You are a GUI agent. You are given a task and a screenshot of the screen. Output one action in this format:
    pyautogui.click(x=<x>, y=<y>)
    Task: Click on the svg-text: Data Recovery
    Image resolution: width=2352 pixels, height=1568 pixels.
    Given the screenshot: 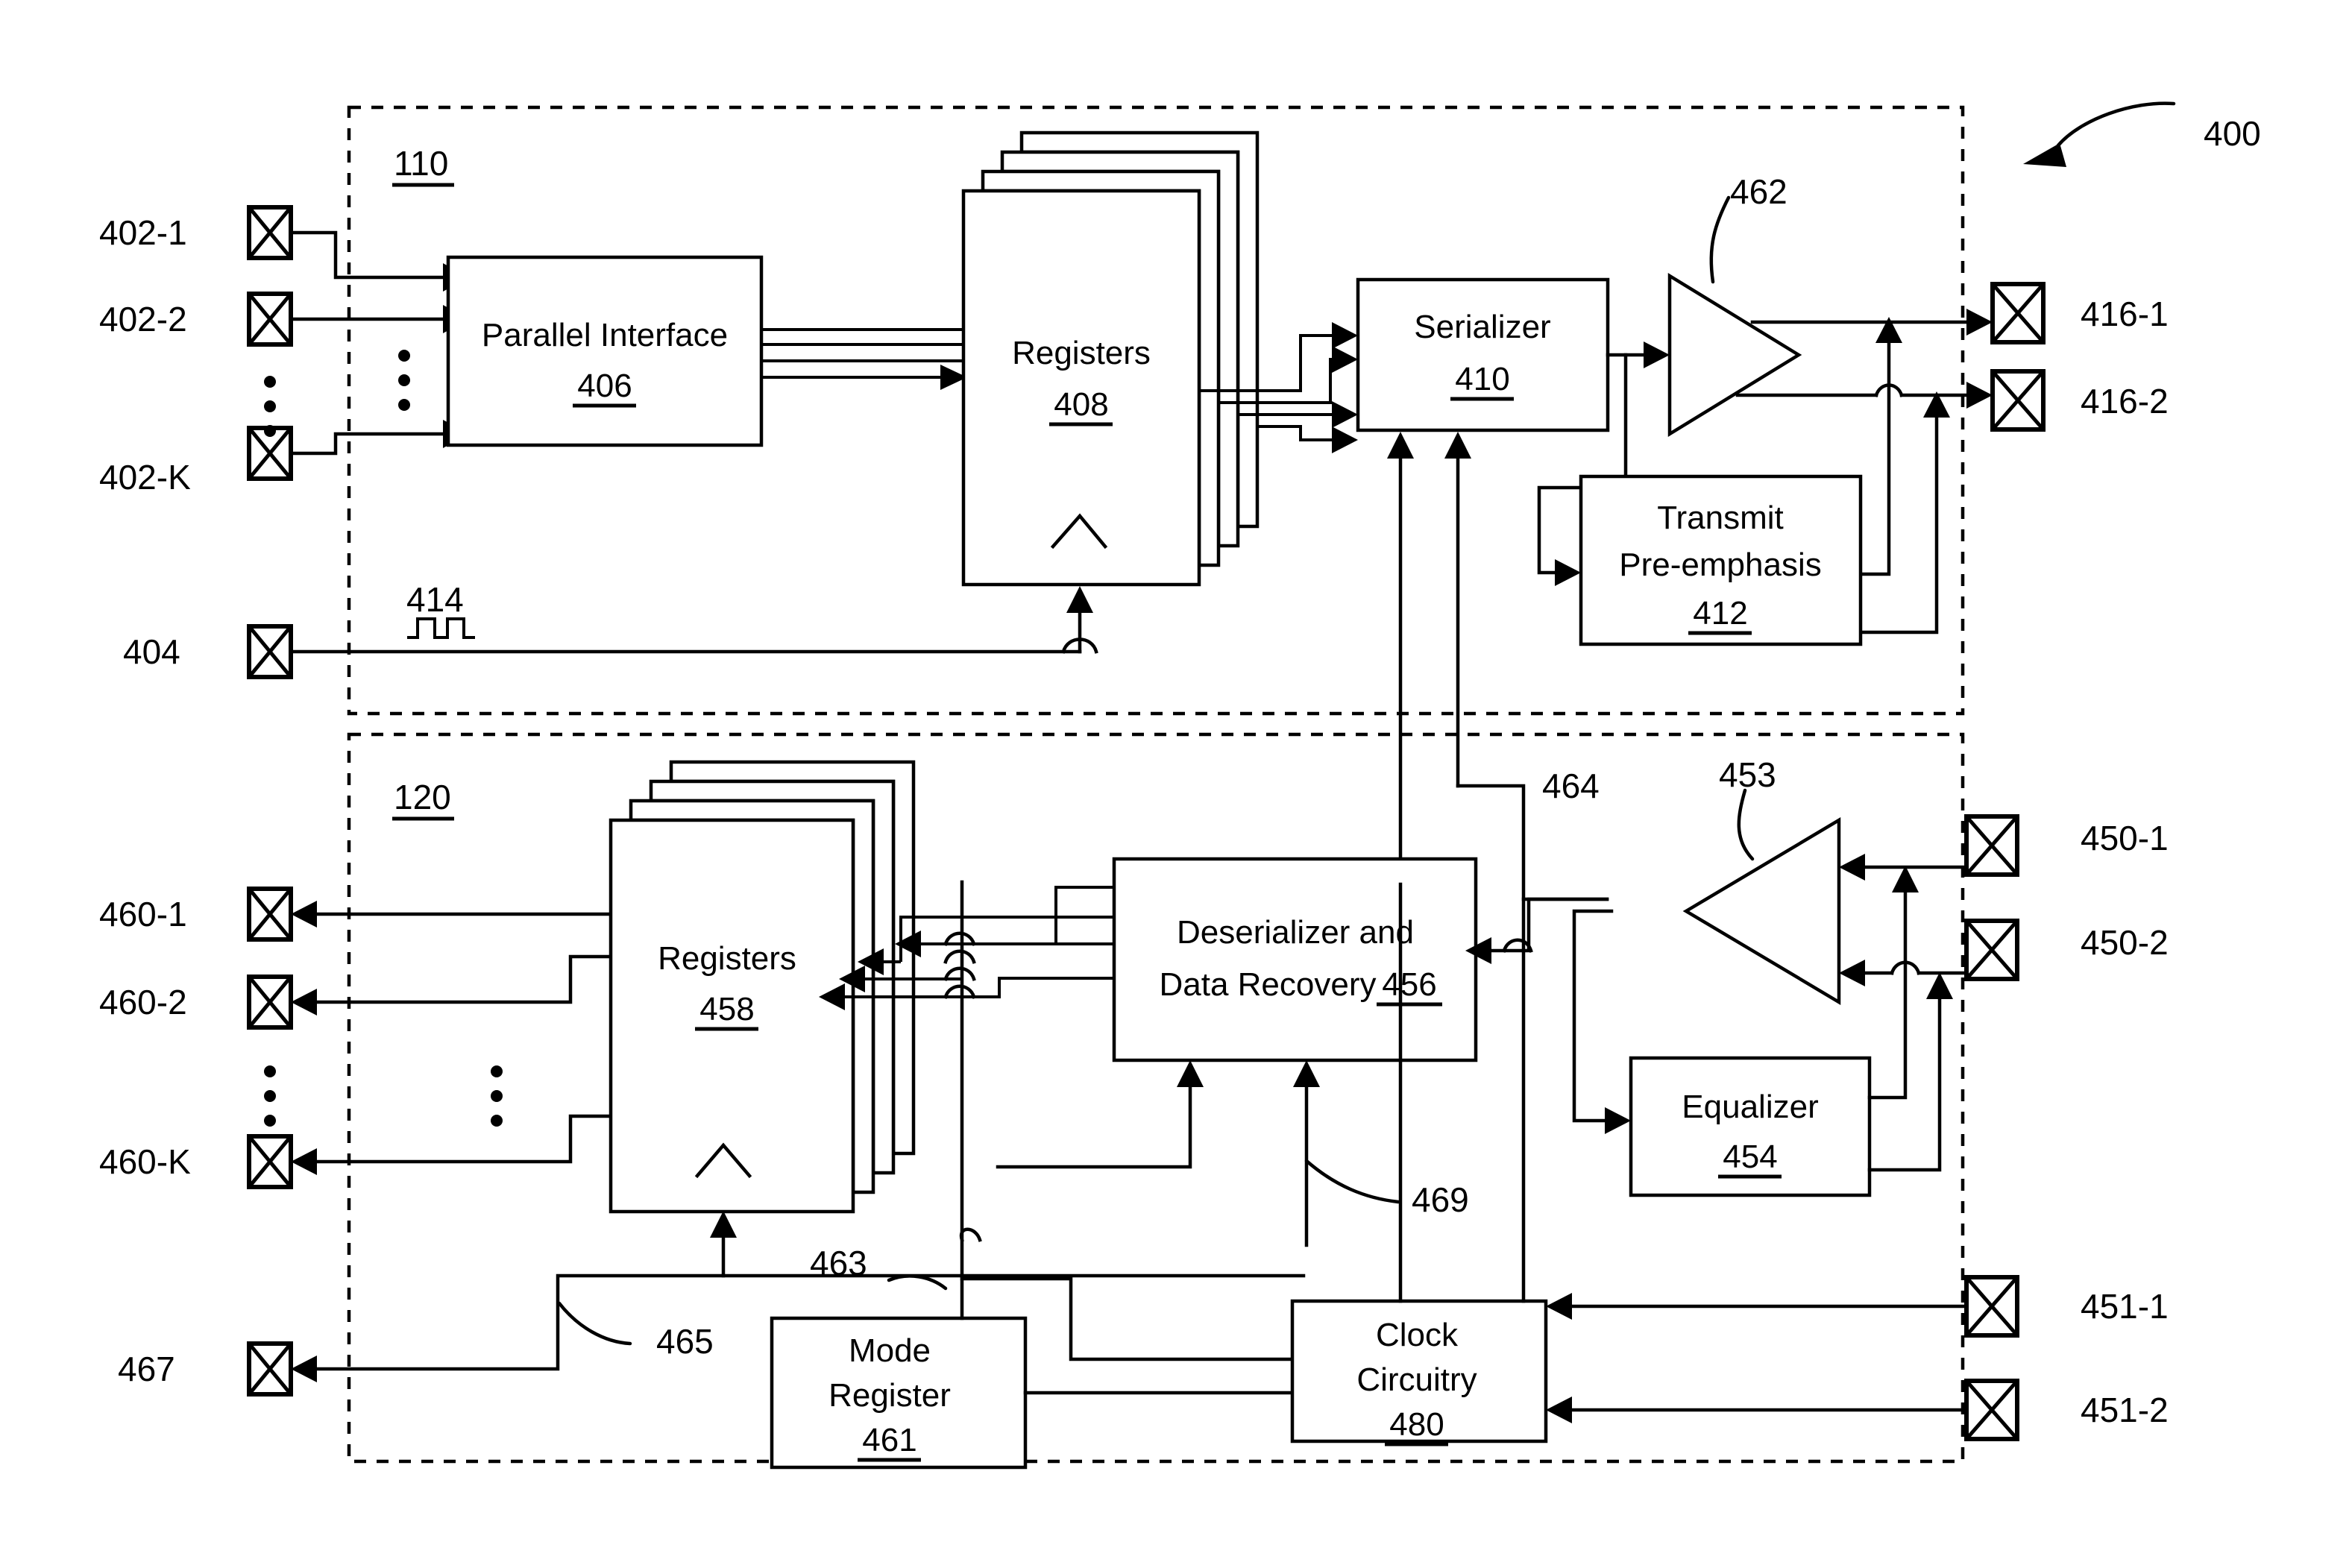 What is the action you would take?
    pyautogui.click(x=1267, y=984)
    